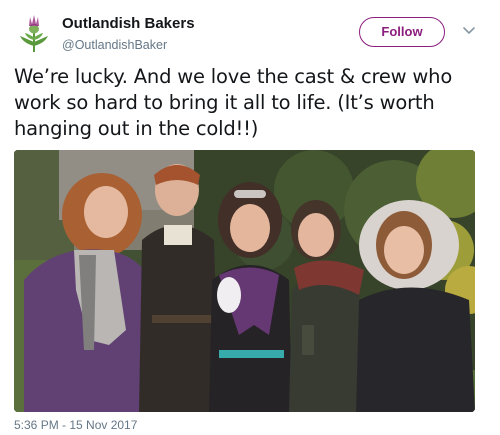 The width and height of the screenshot is (500, 435). What do you see at coordinates (128, 45) in the screenshot?
I see `author-handle: @OutlandishBaker` at bounding box center [128, 45].